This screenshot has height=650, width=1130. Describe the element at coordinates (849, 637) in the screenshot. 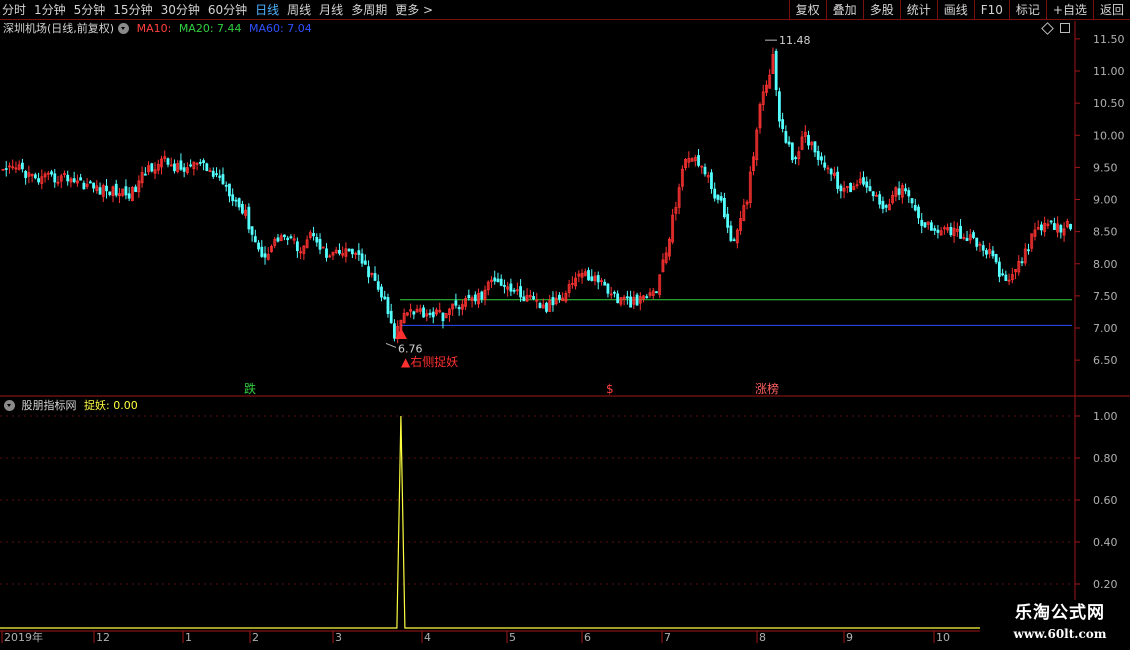

I see `x-tick-label-10: 9` at that location.